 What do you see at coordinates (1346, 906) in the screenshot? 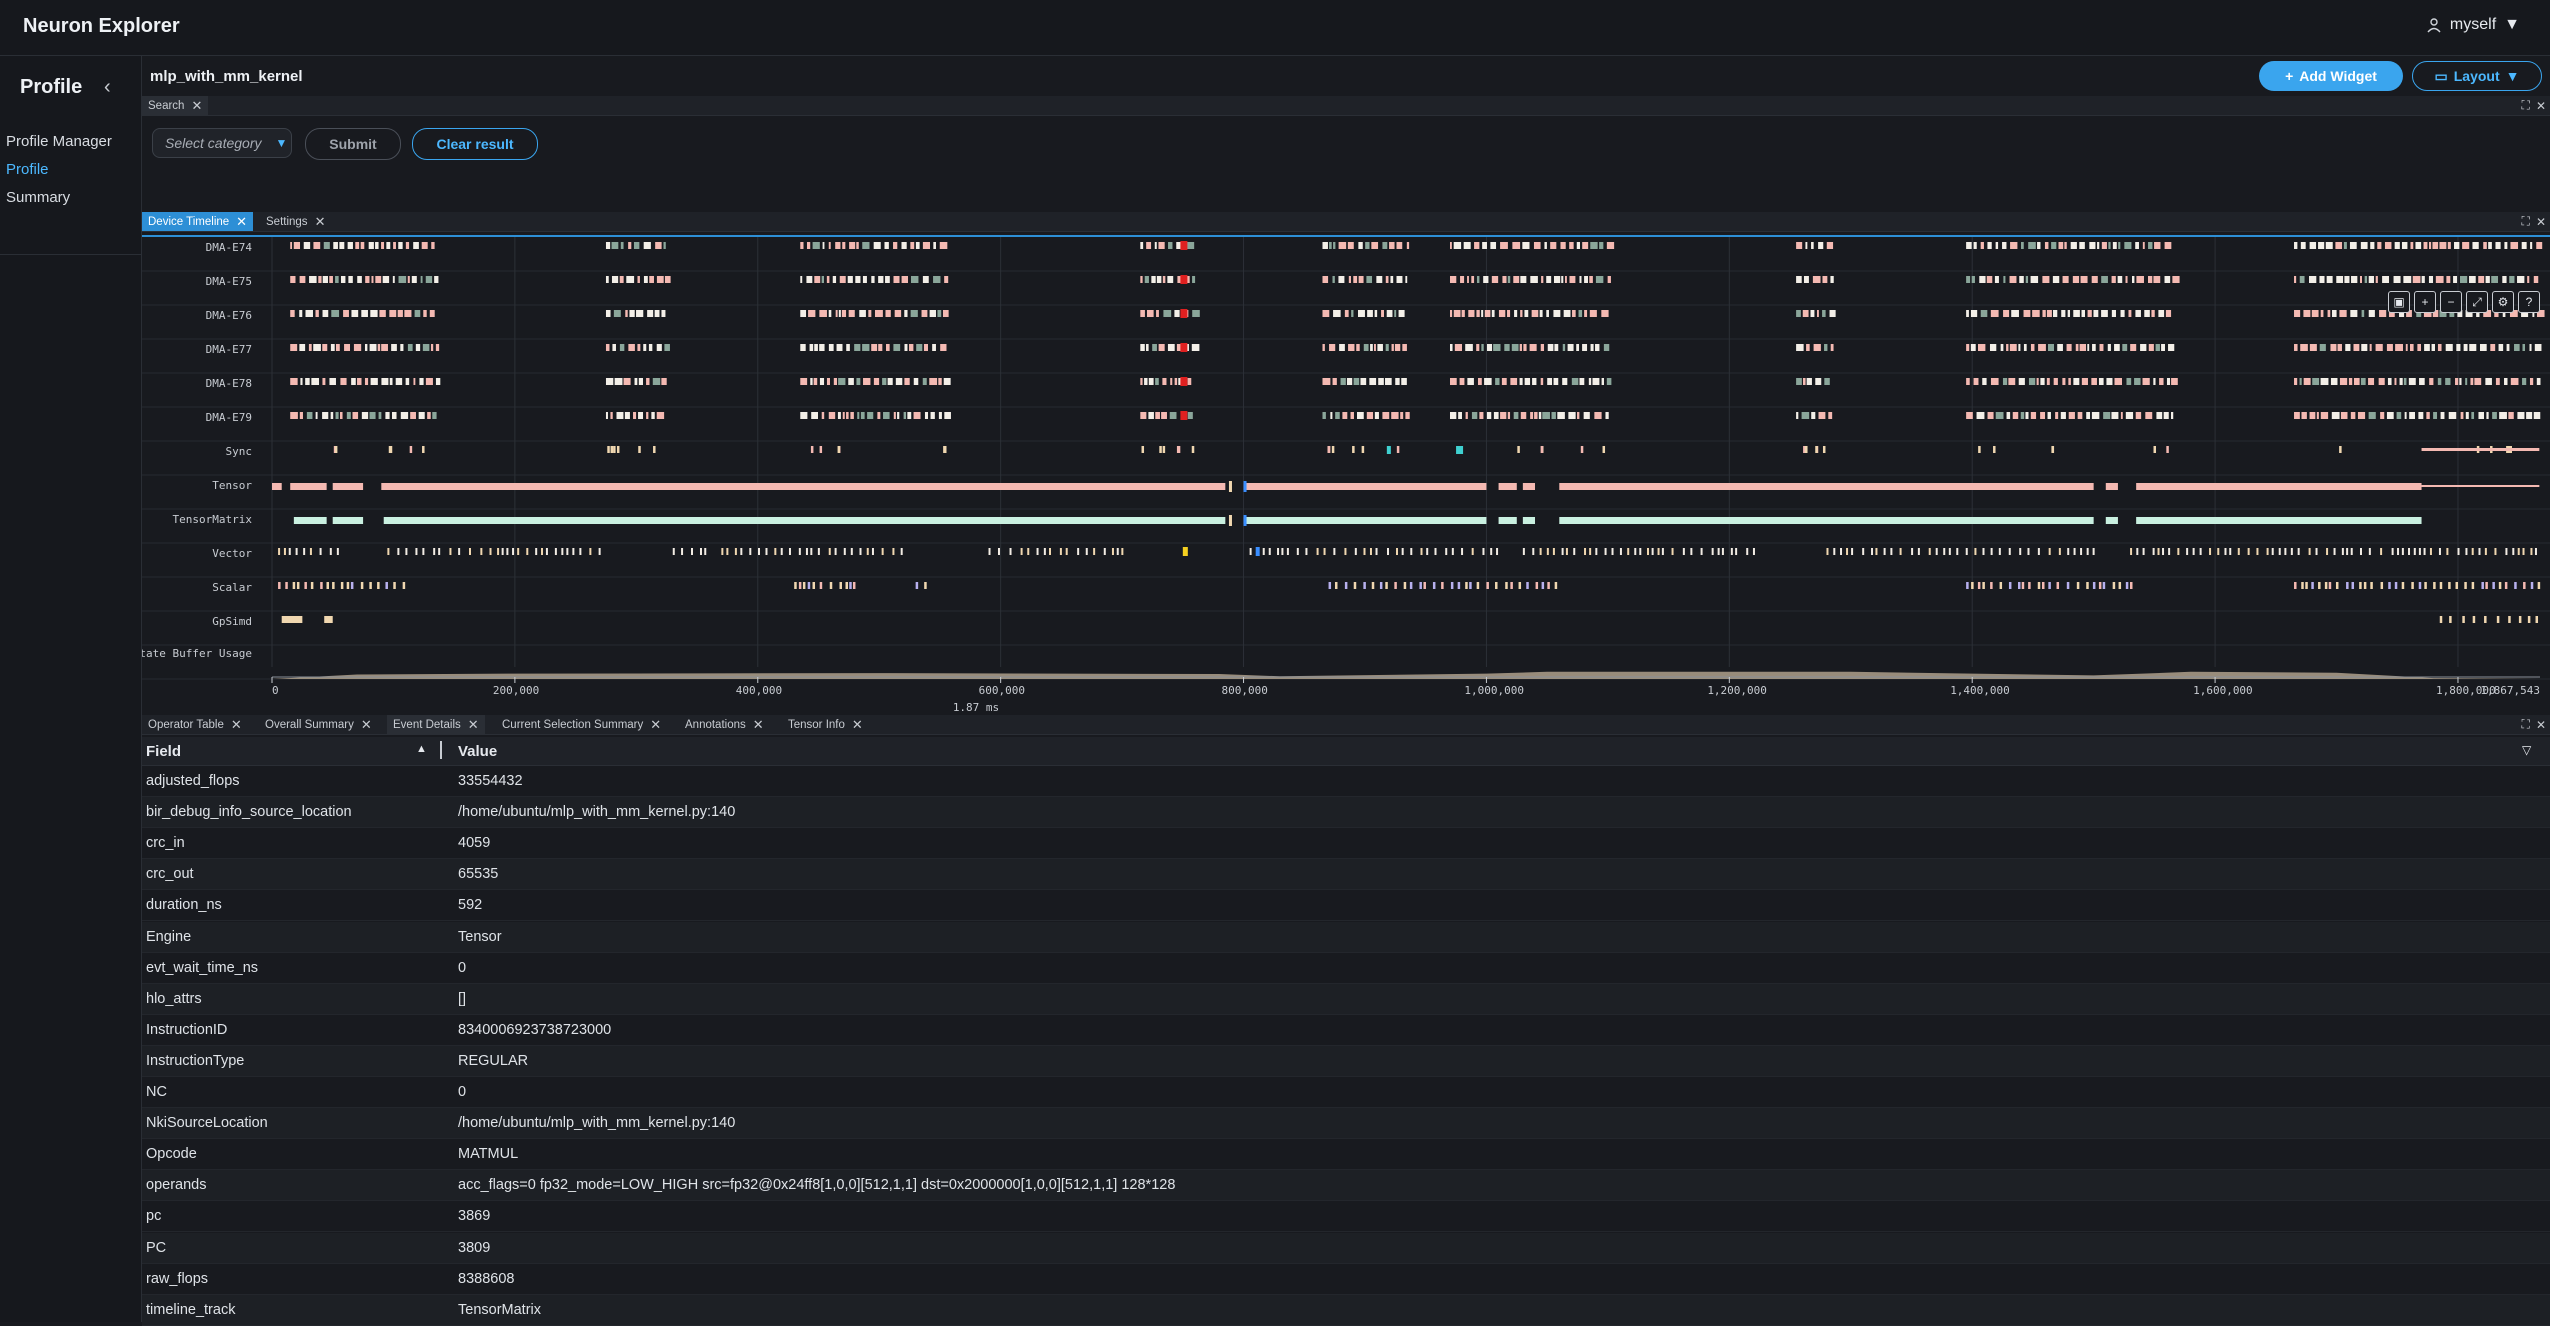
I see `table-row: duration_ns 592` at bounding box center [1346, 906].